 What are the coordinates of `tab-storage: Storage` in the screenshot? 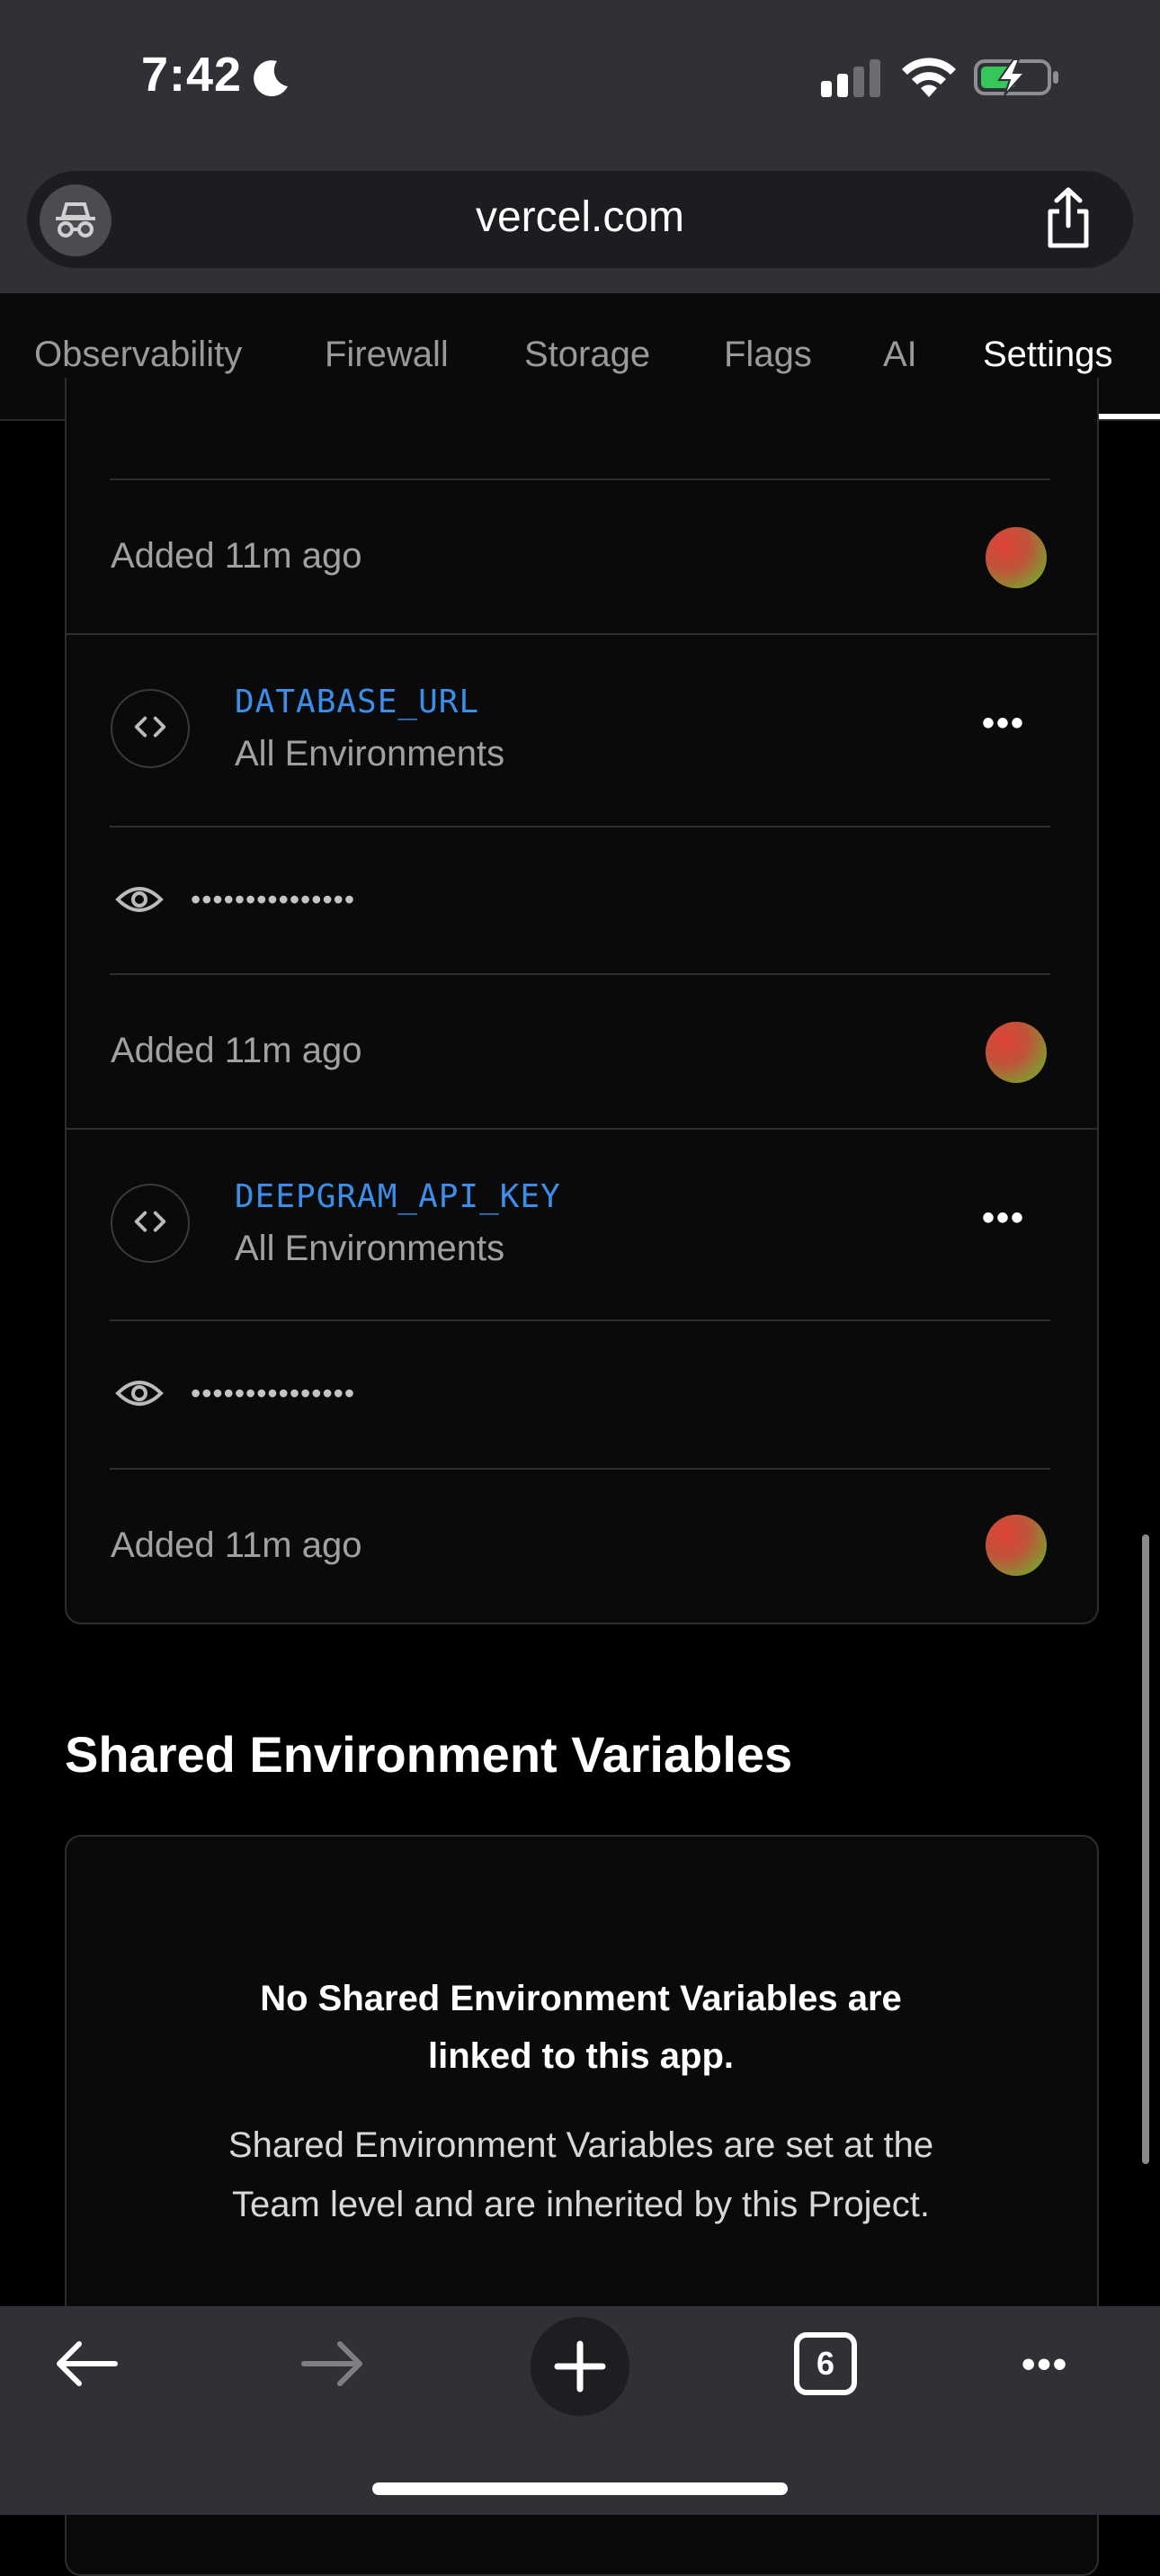 It's located at (587, 355).